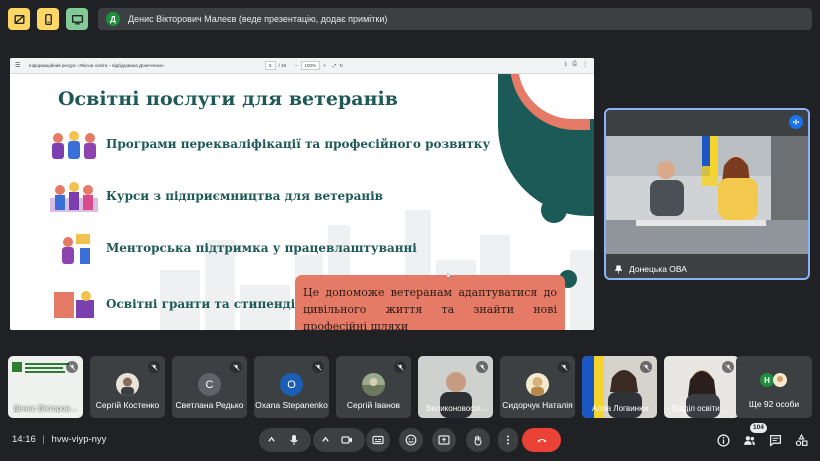  Describe the element at coordinates (537, 405) in the screenshot. I see `participant-name: Сидорчук Наталія` at that location.